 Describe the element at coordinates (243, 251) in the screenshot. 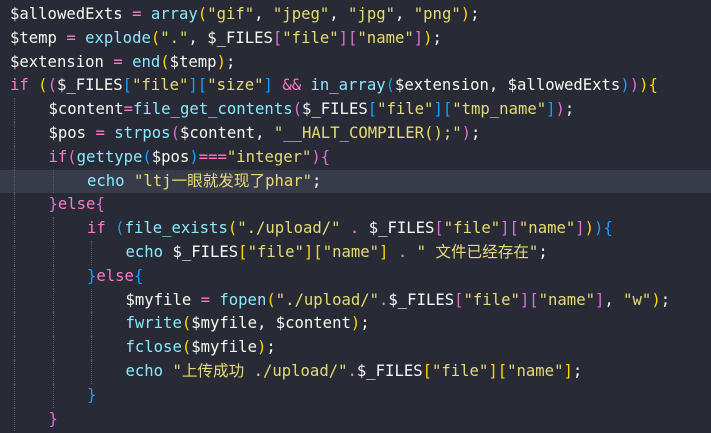

I see `code-token: [` at that location.